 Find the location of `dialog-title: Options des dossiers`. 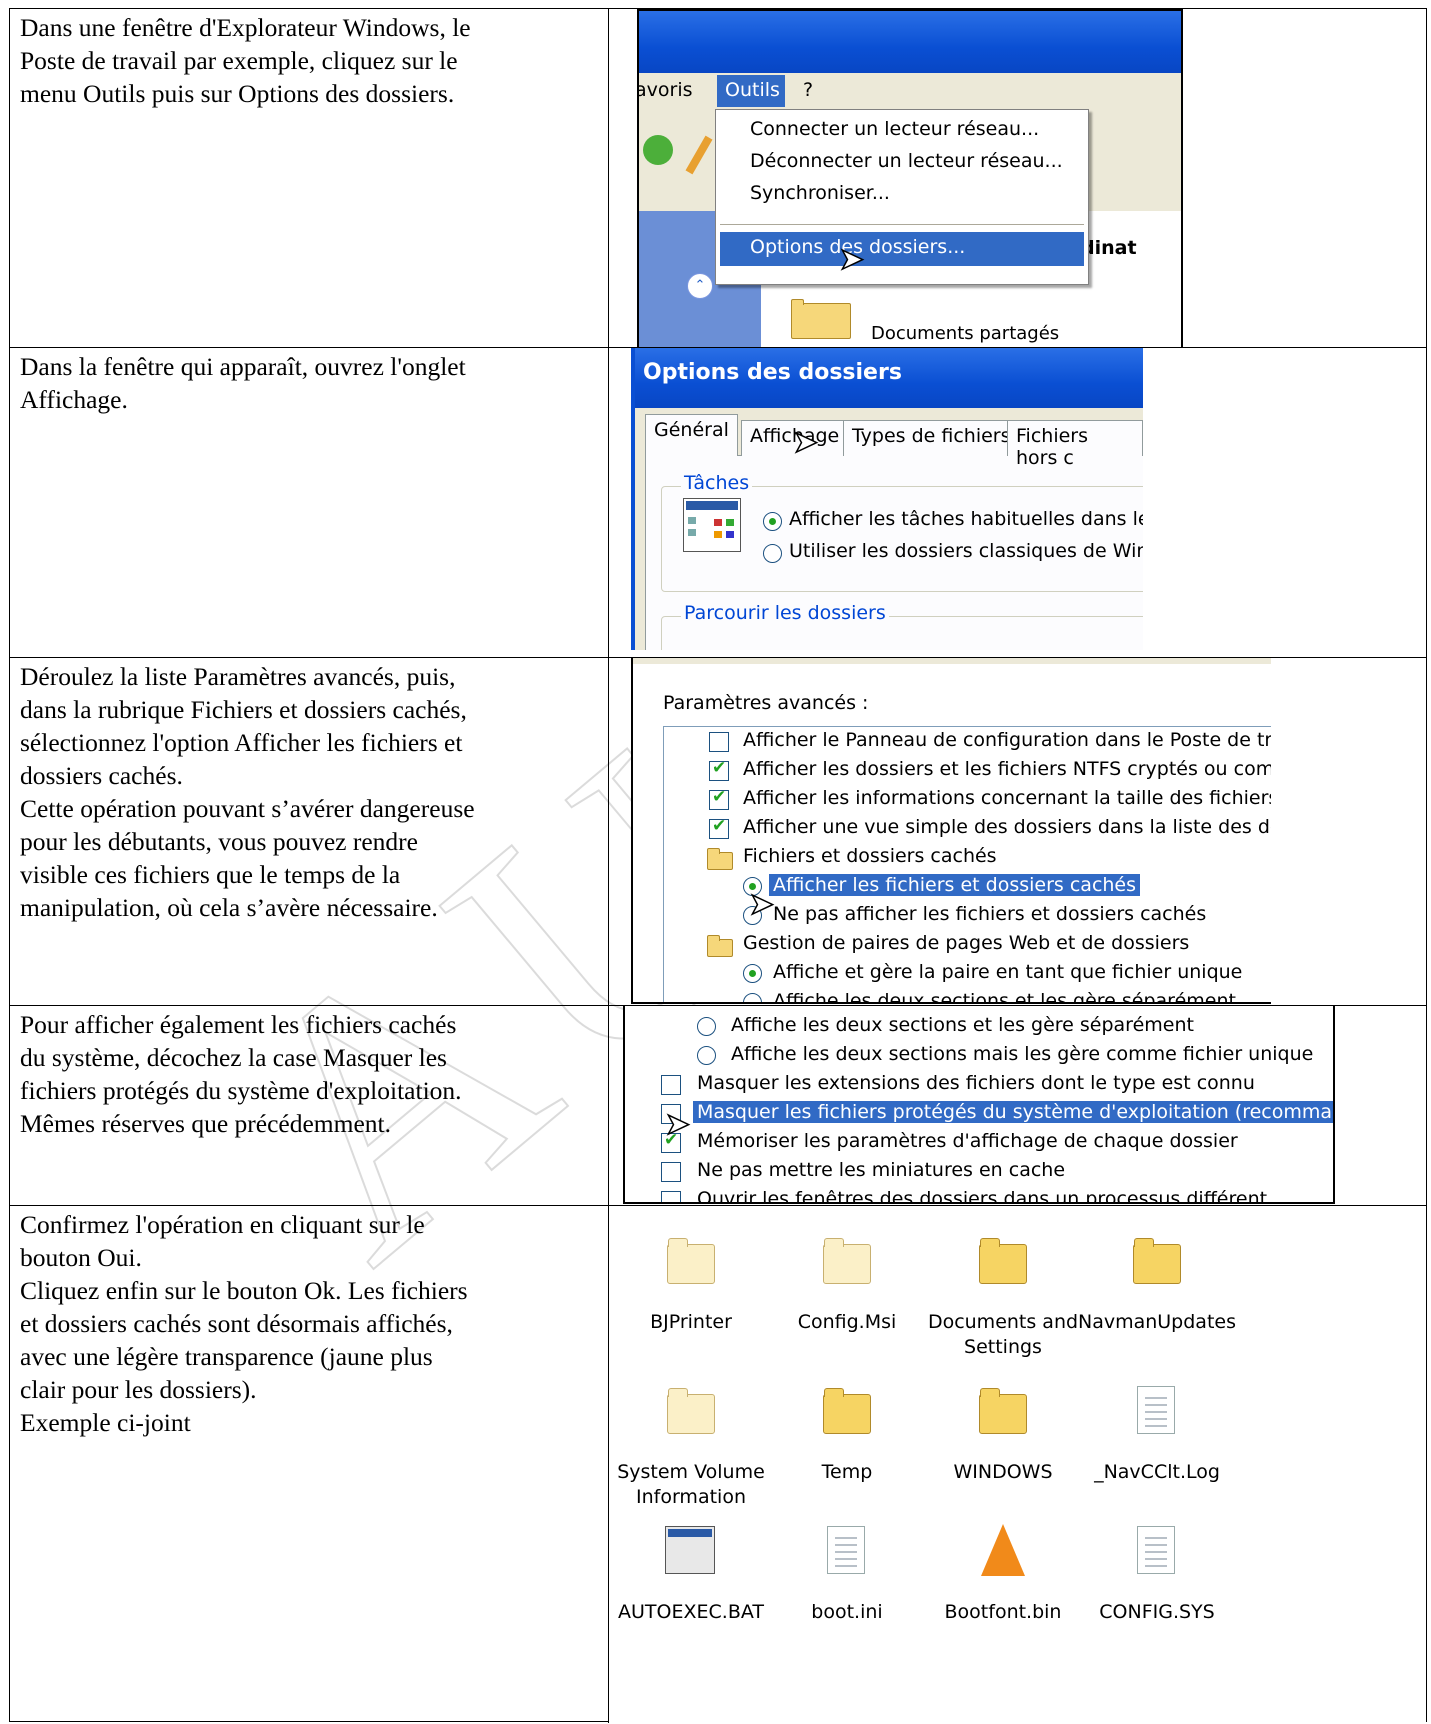

dialog-title: Options des dossiers is located at coordinates (772, 372).